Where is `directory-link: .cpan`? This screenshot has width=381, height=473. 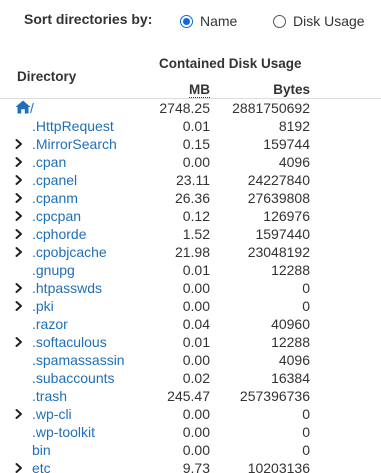 directory-link: .cpan is located at coordinates (49, 162).